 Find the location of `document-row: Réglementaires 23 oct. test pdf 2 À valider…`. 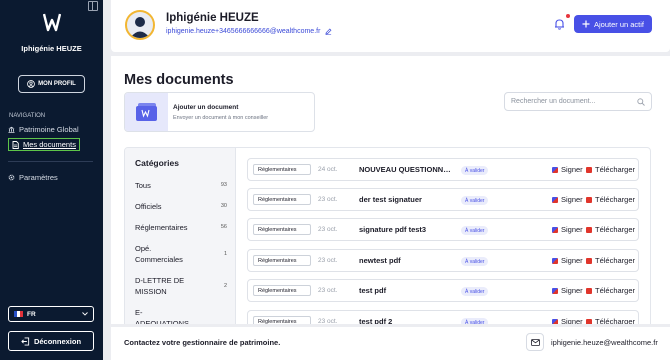

document-row: Réglementaires 23 oct. test pdf 2 À valider… is located at coordinates (443, 317).